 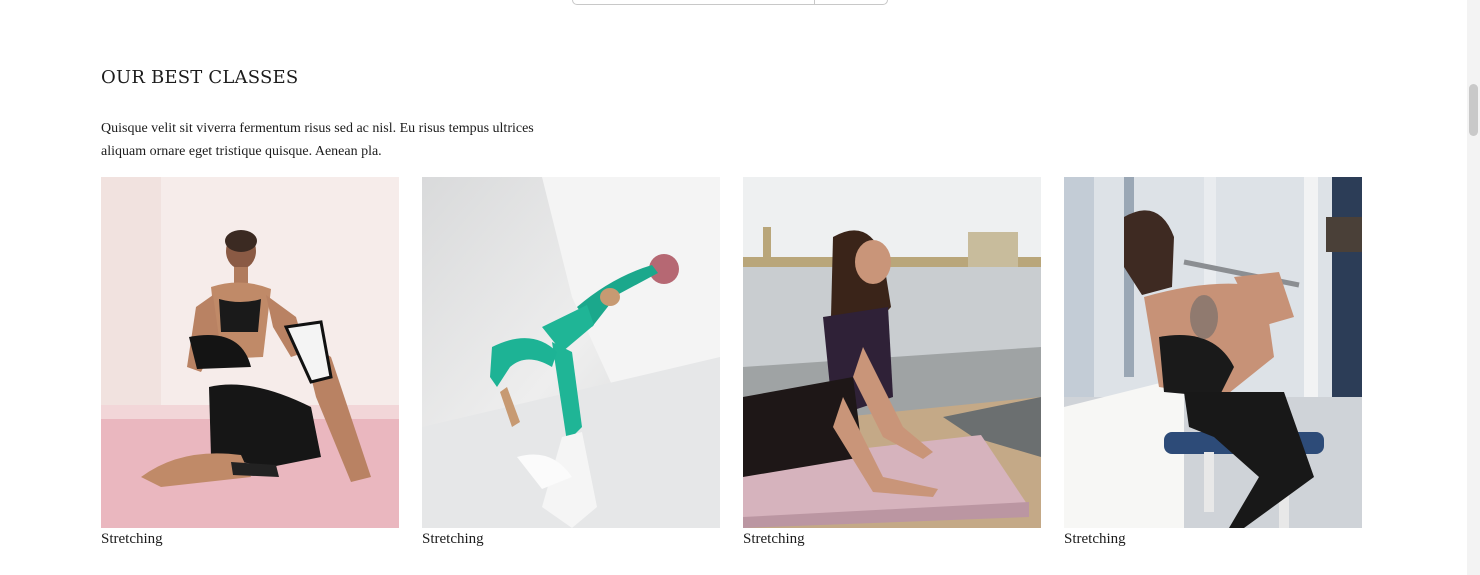 I want to click on search-bar, so click(x=730, y=2).